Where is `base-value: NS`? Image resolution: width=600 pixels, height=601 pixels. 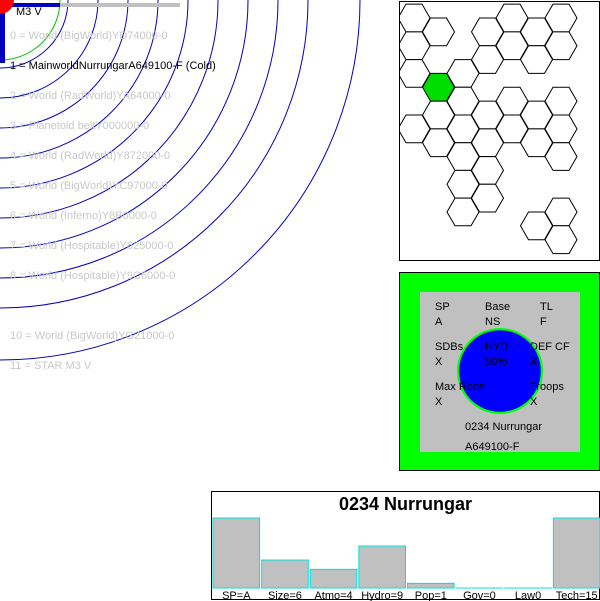 base-value: NS is located at coordinates (492, 322).